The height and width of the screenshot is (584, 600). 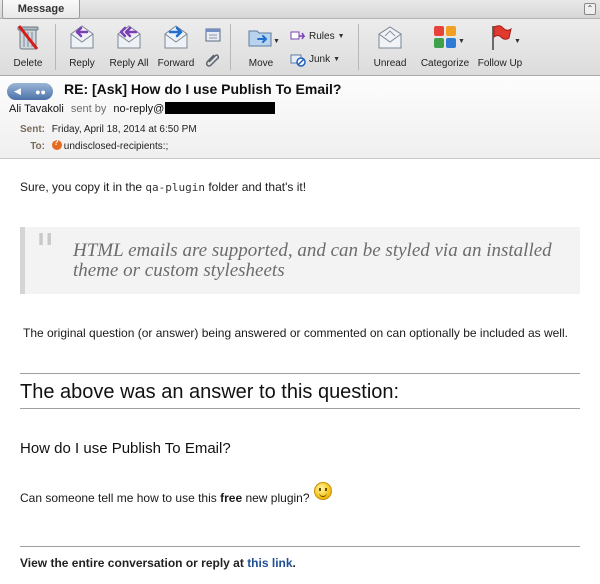 I want to click on redacted-block, so click(x=220, y=108).